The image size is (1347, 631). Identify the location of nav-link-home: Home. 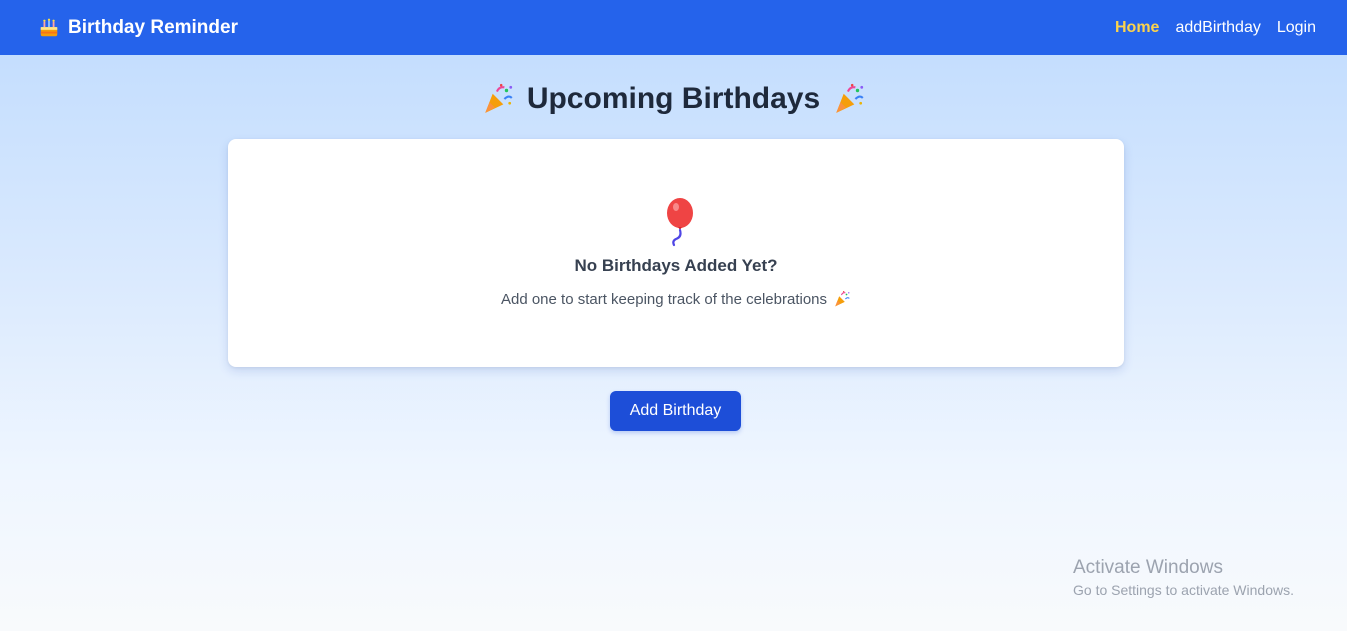
(1137, 28).